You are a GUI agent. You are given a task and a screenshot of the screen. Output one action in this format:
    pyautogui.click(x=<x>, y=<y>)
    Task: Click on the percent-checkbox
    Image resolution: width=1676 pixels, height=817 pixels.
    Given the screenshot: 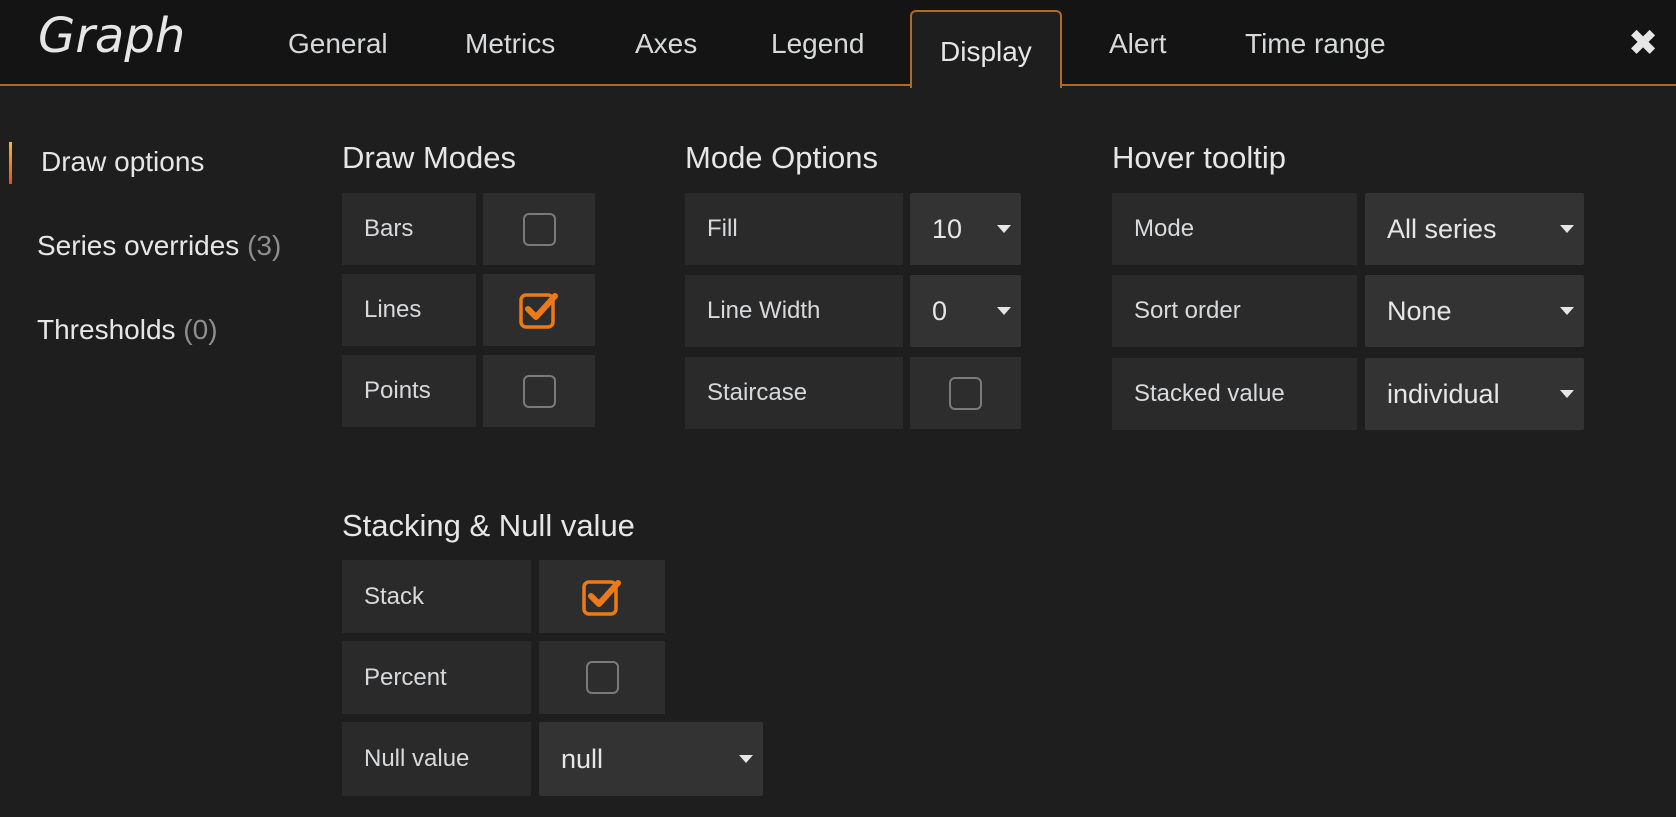 What is the action you would take?
    pyautogui.click(x=602, y=677)
    